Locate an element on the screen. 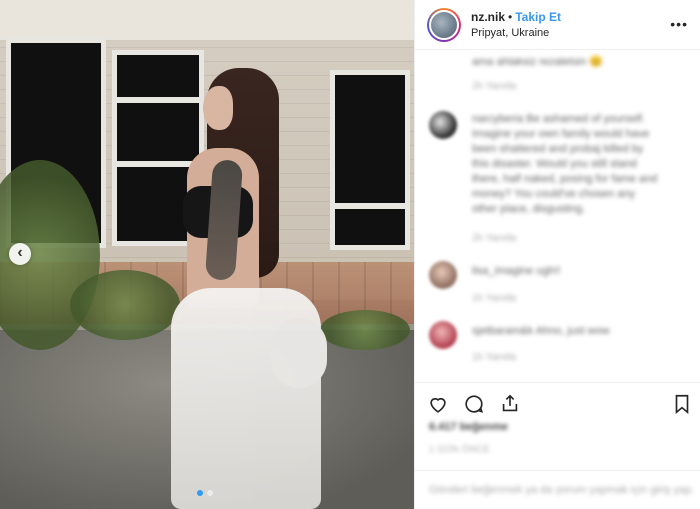 This screenshot has width=700, height=509. comment-text: other place, disgusting. is located at coordinates (529, 209).